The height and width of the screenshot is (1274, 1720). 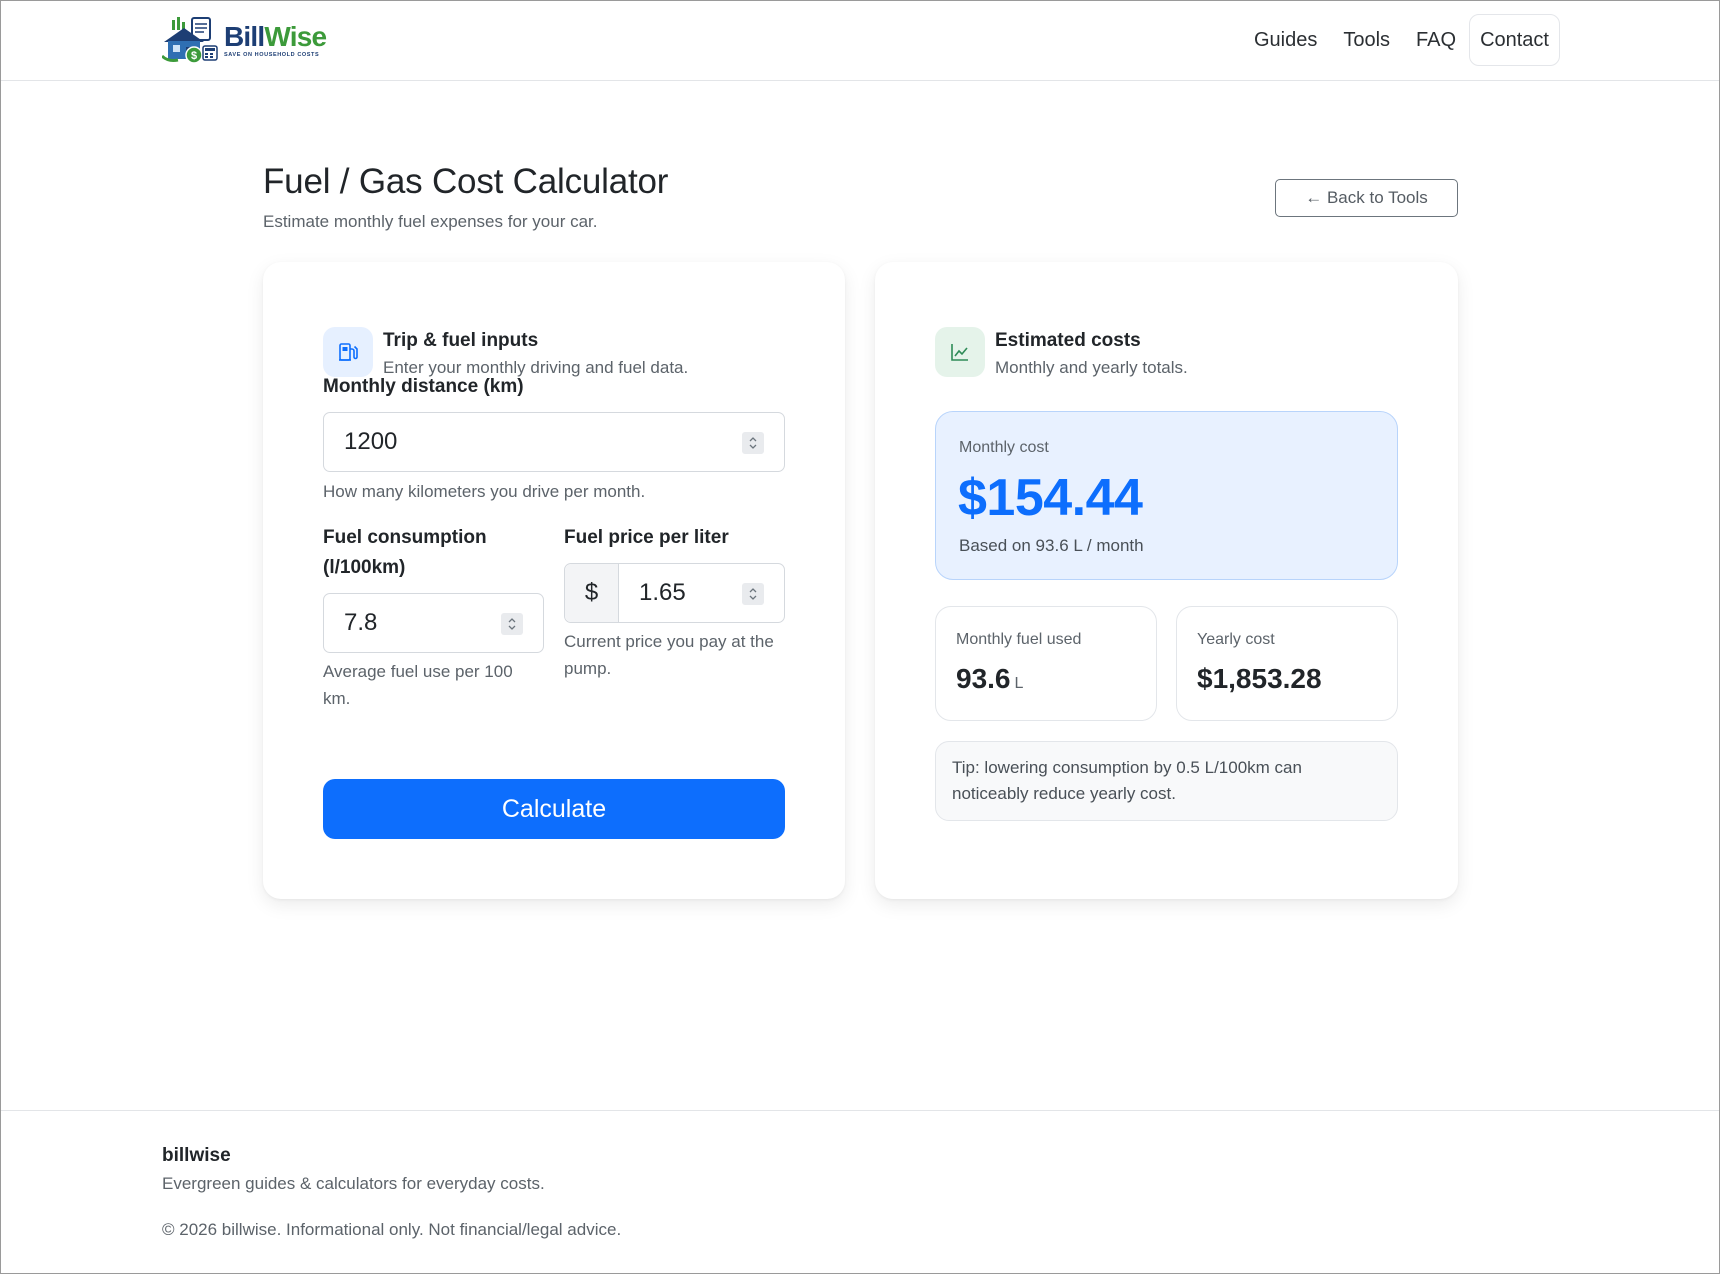 I want to click on inputs-card-title: Trip & fuel inputs, so click(x=461, y=340).